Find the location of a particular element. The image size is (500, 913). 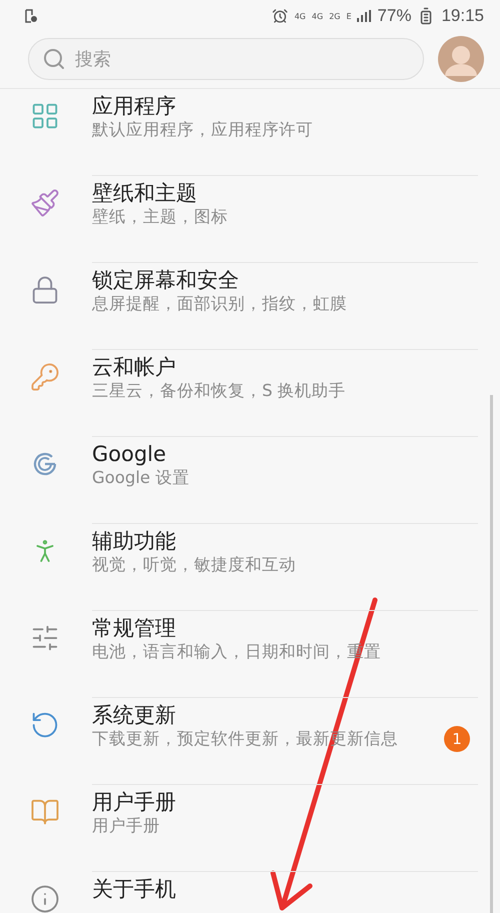

item-title: 辅助功能 is located at coordinates (134, 541).